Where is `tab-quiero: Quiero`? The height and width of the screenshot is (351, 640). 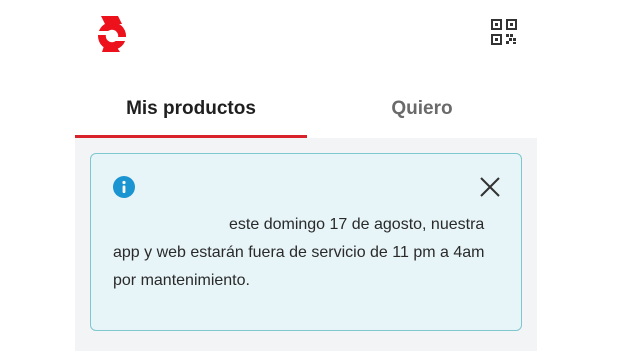 tab-quiero: Quiero is located at coordinates (422, 109).